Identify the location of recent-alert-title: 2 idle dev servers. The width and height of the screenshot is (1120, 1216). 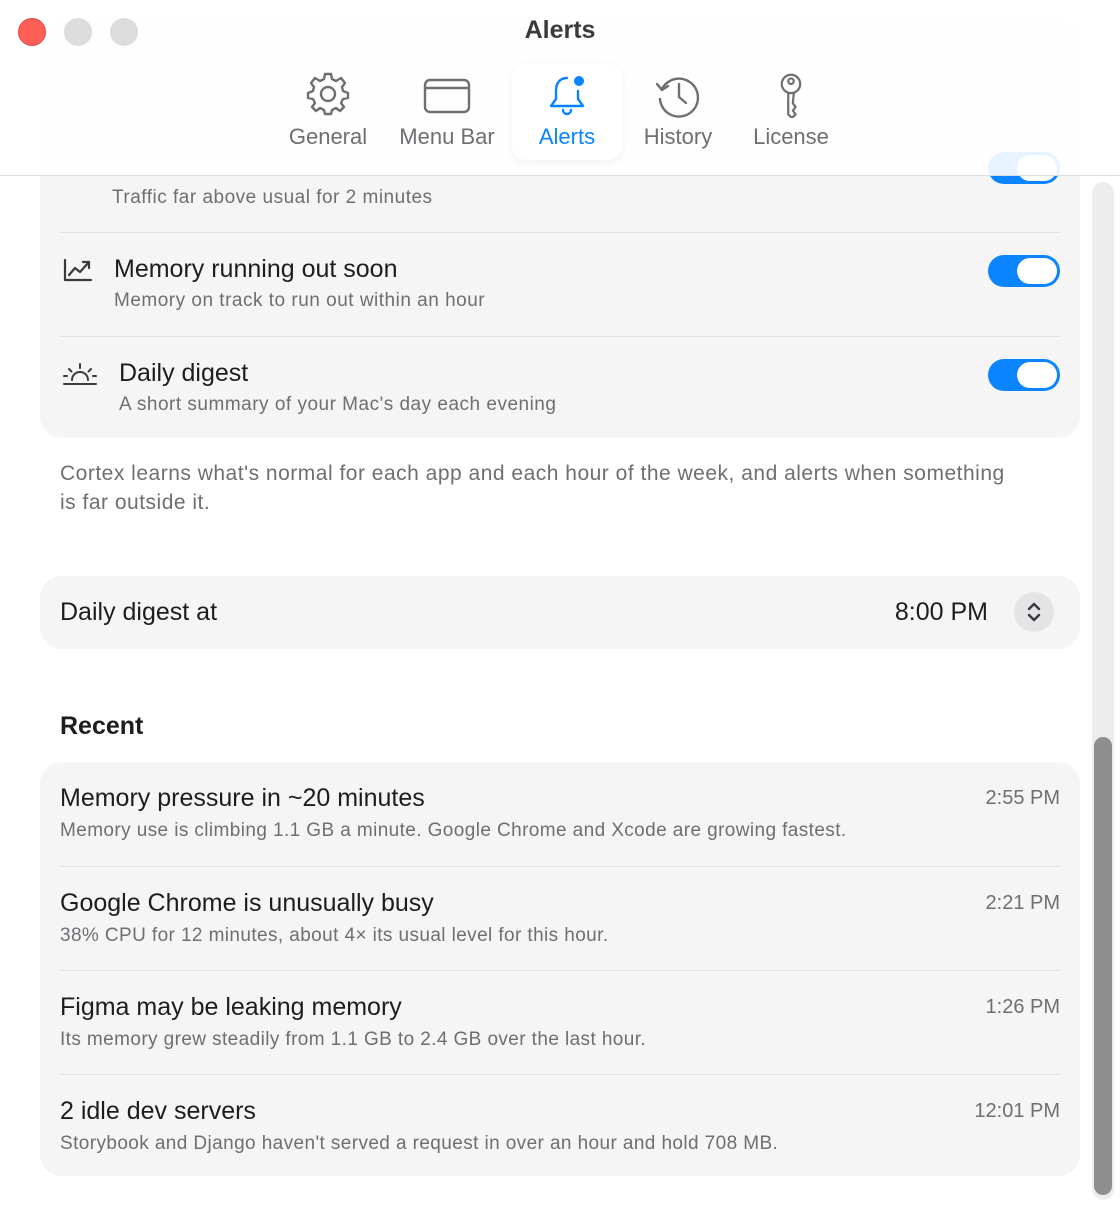
(158, 1111).